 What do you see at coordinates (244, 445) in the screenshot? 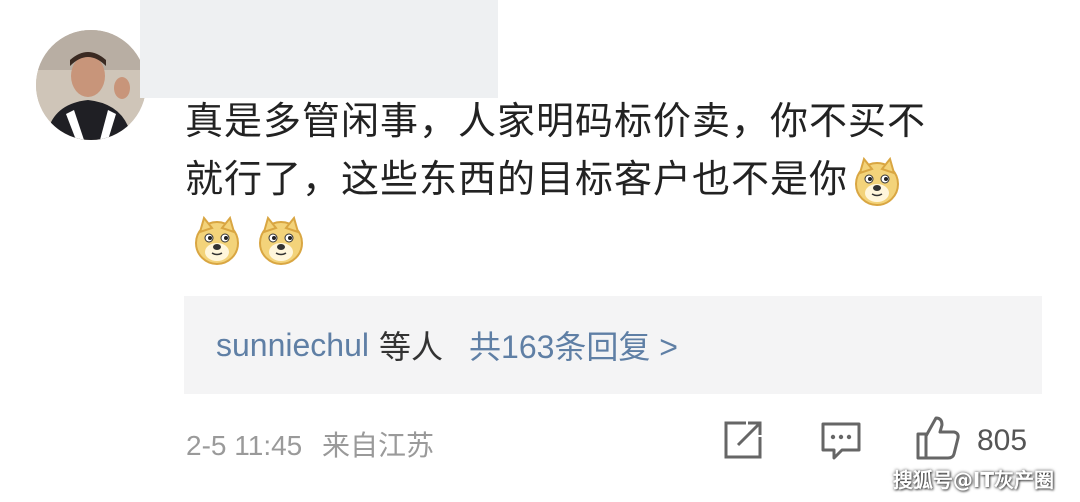
I see `comment-time: 2-5 11:45` at bounding box center [244, 445].